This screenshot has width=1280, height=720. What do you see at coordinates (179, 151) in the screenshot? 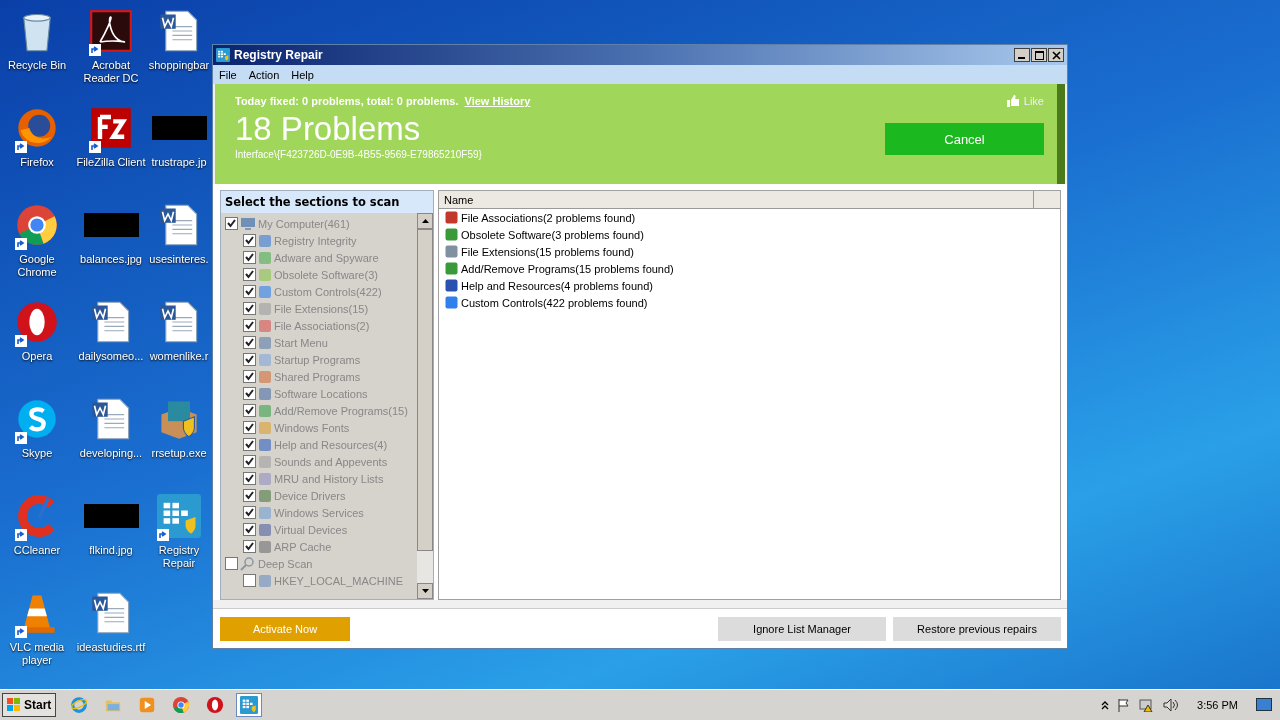
I see `desktop-icon: trustrape.jp` at bounding box center [179, 151].